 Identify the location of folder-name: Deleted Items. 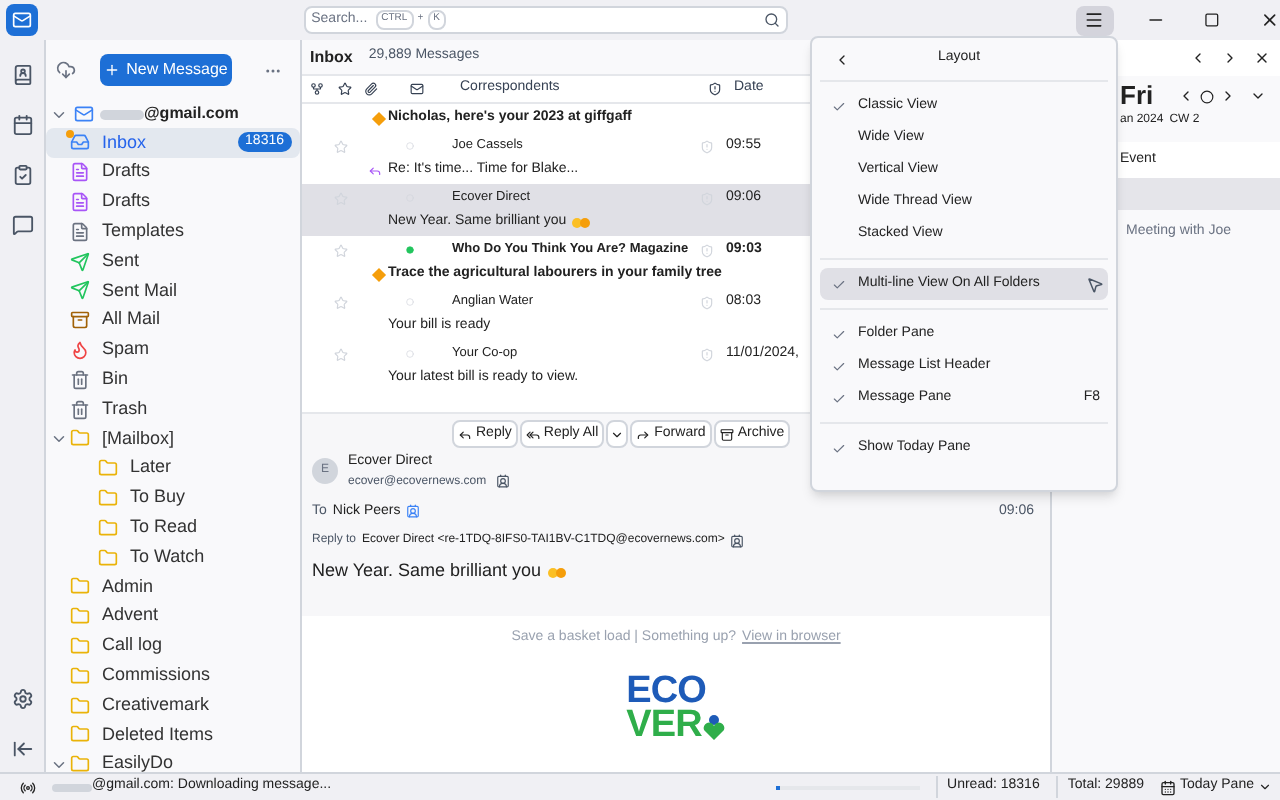
(158, 734).